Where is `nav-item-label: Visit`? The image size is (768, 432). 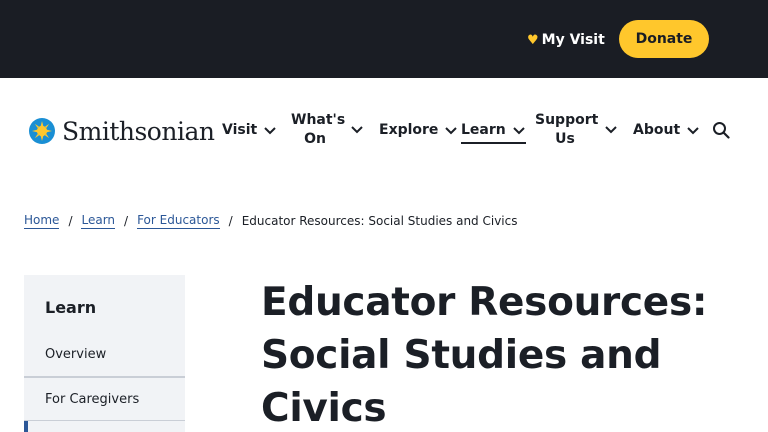 nav-item-label: Visit is located at coordinates (240, 130).